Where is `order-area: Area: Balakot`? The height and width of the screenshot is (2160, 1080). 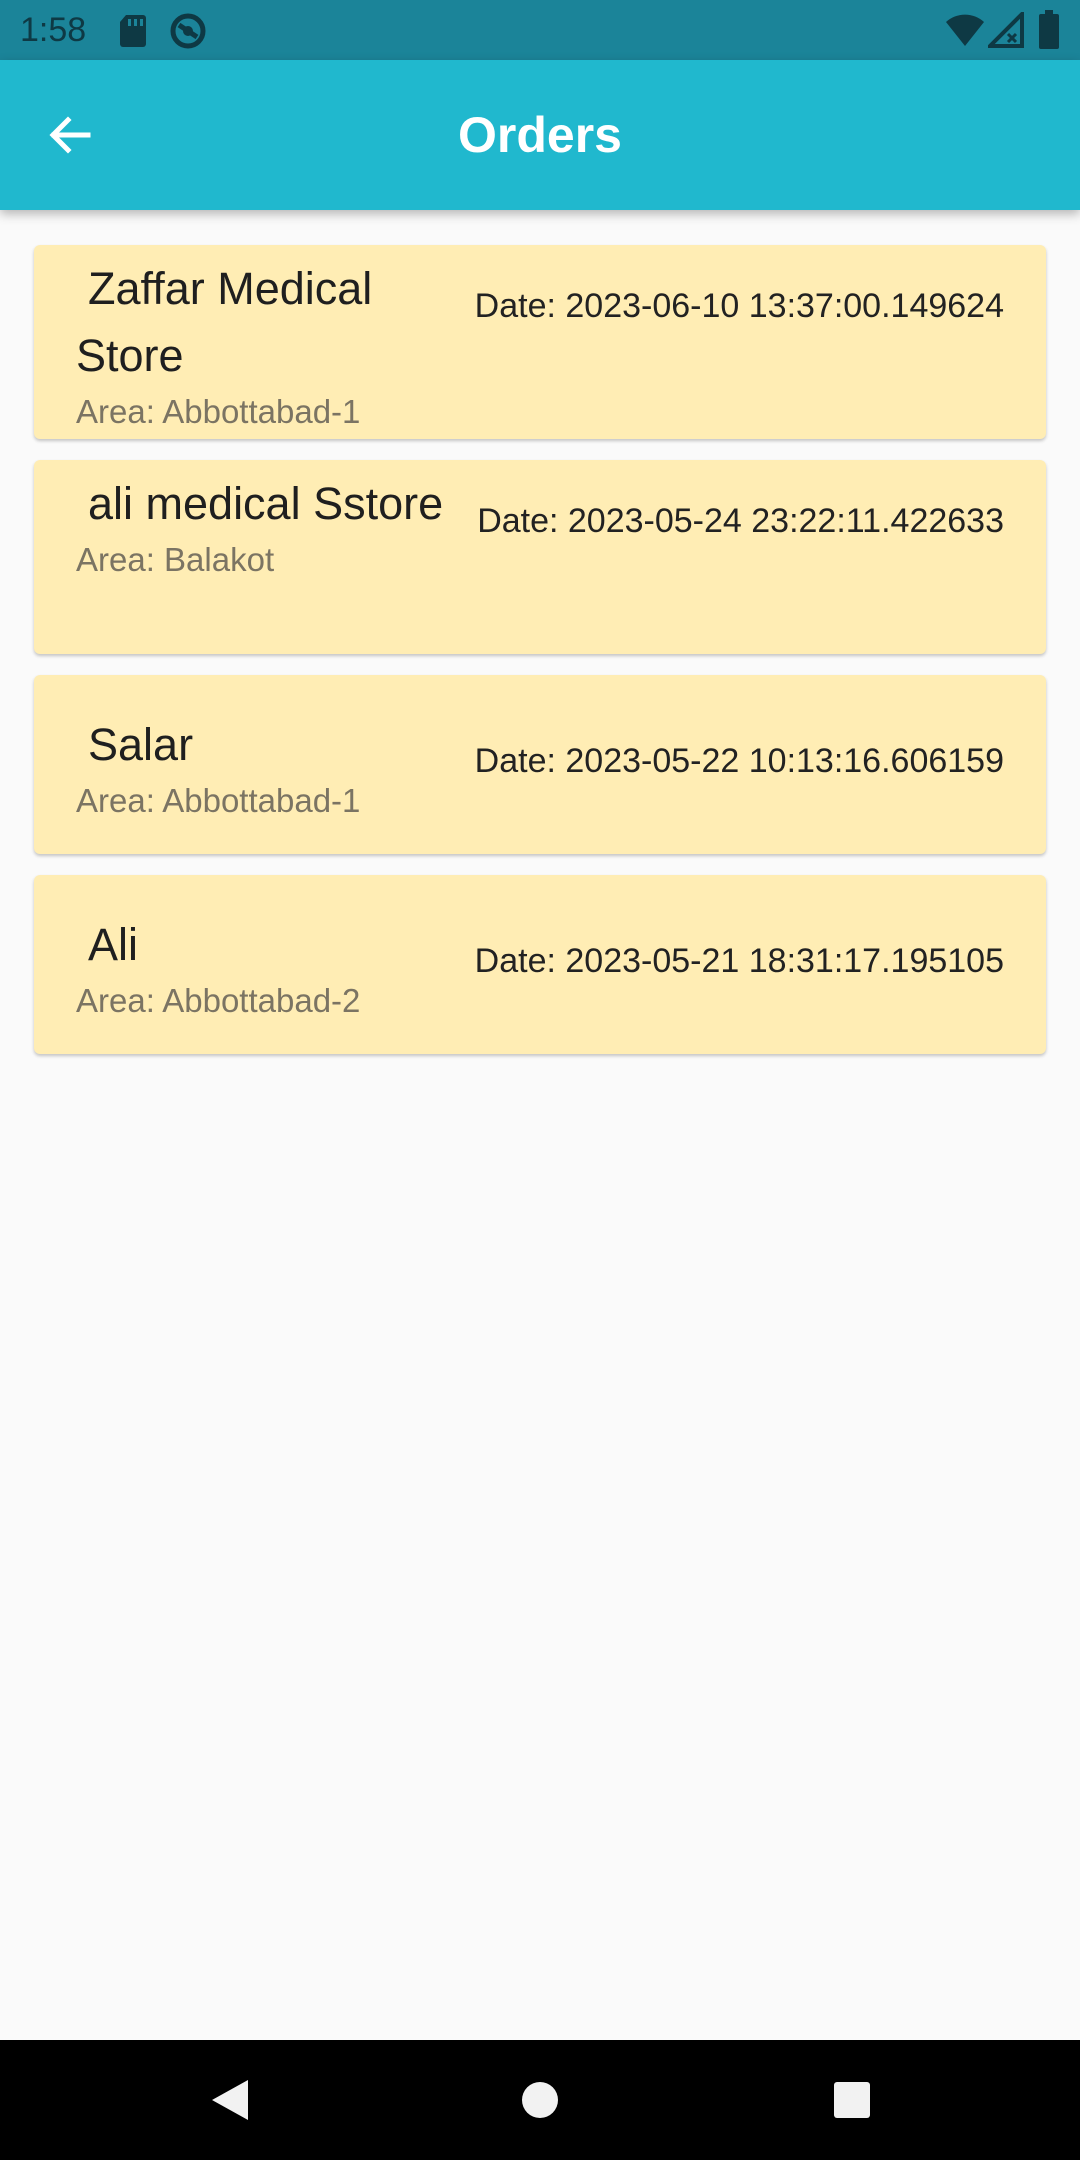
order-area: Area: Balakot is located at coordinates (175, 559).